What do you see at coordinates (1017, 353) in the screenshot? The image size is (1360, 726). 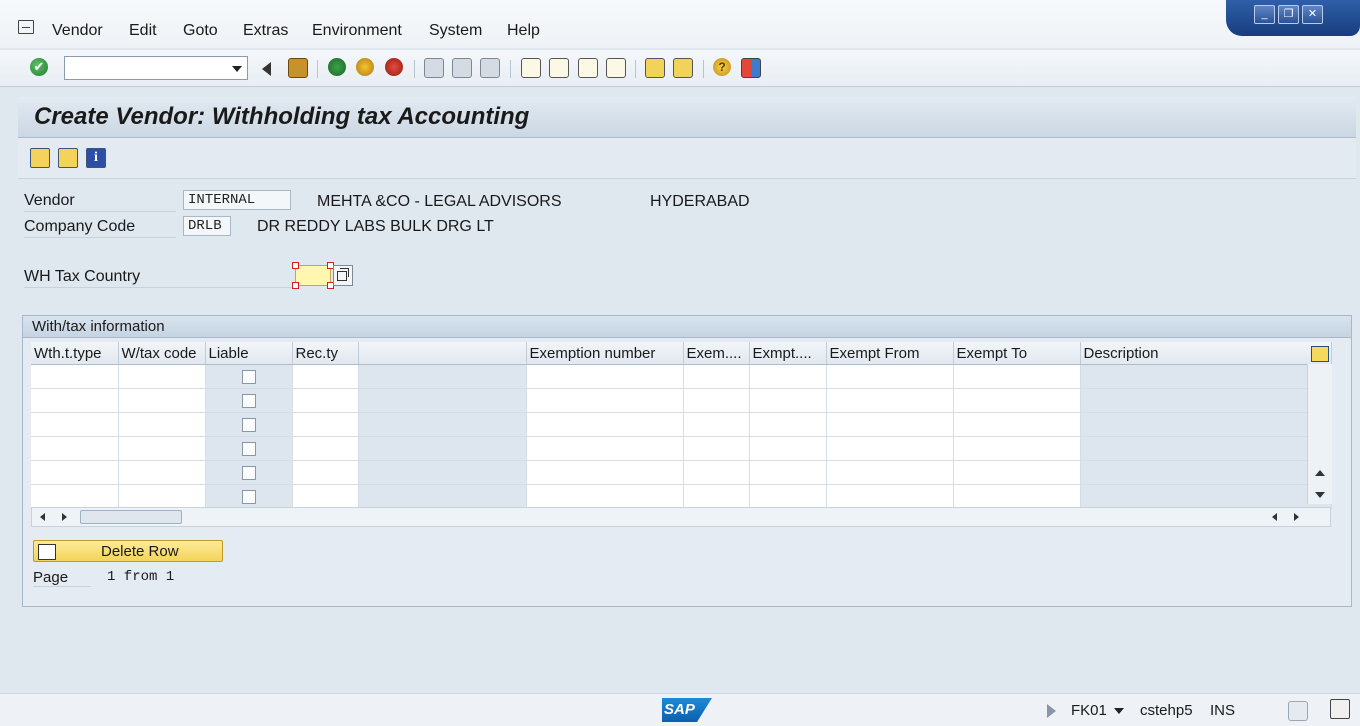 I see `column-header: Exempt To` at bounding box center [1017, 353].